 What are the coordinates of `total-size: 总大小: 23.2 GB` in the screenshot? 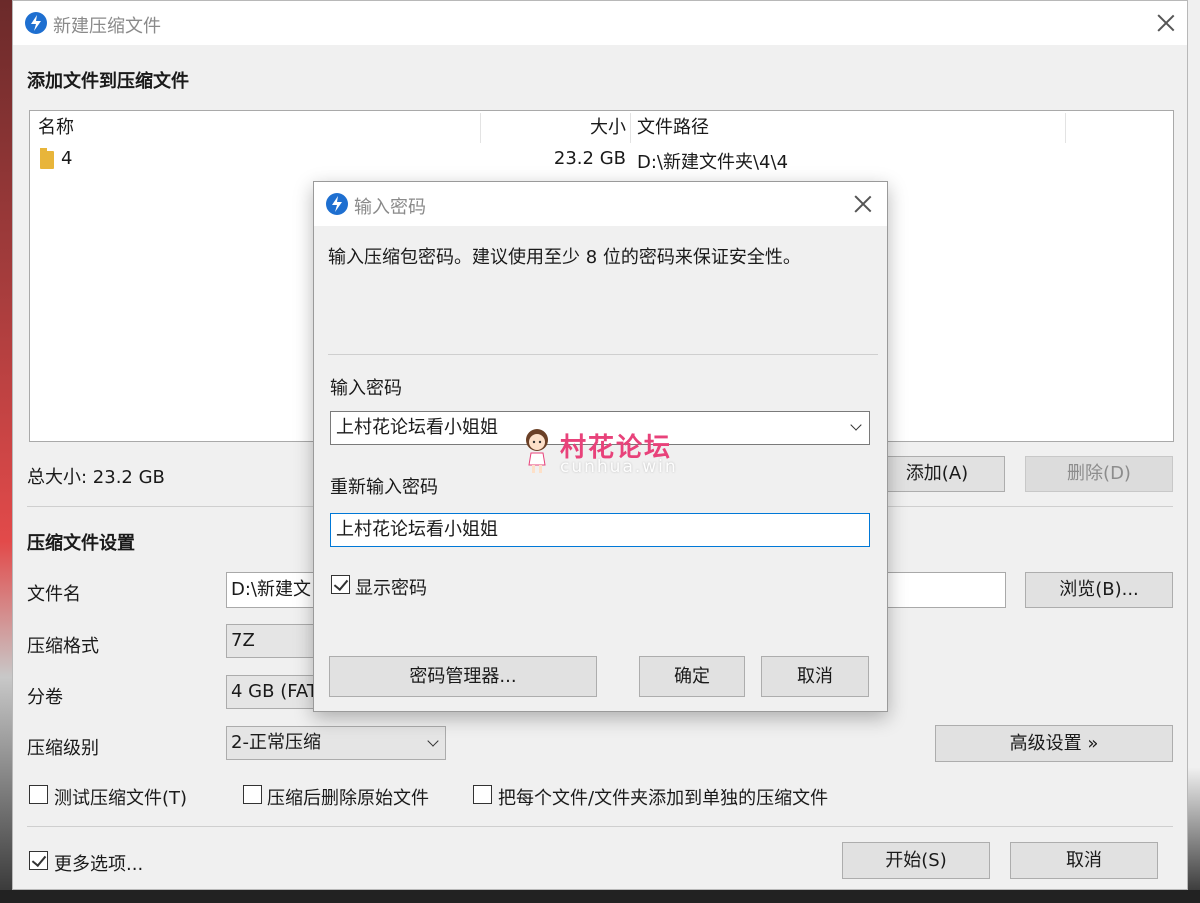 It's located at (96, 477).